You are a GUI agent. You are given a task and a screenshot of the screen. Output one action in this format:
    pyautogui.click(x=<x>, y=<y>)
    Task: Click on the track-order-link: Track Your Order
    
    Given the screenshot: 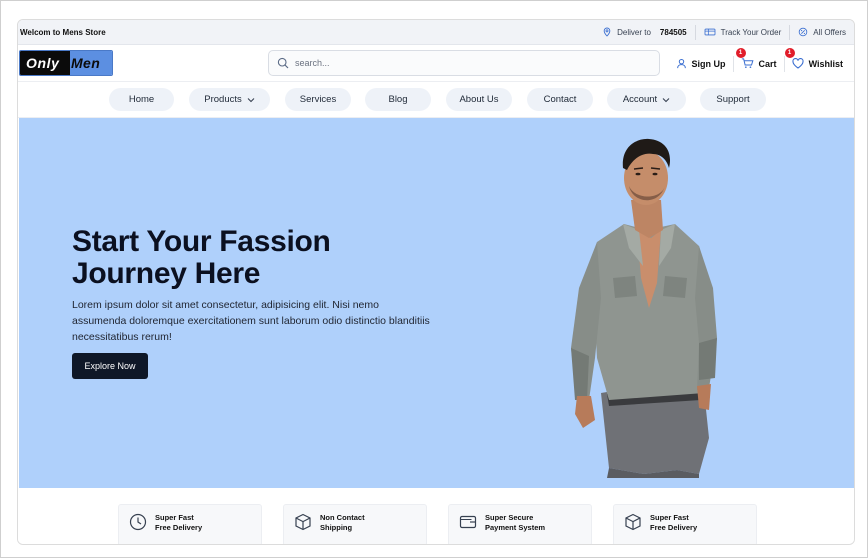 What is the action you would take?
    pyautogui.click(x=742, y=32)
    